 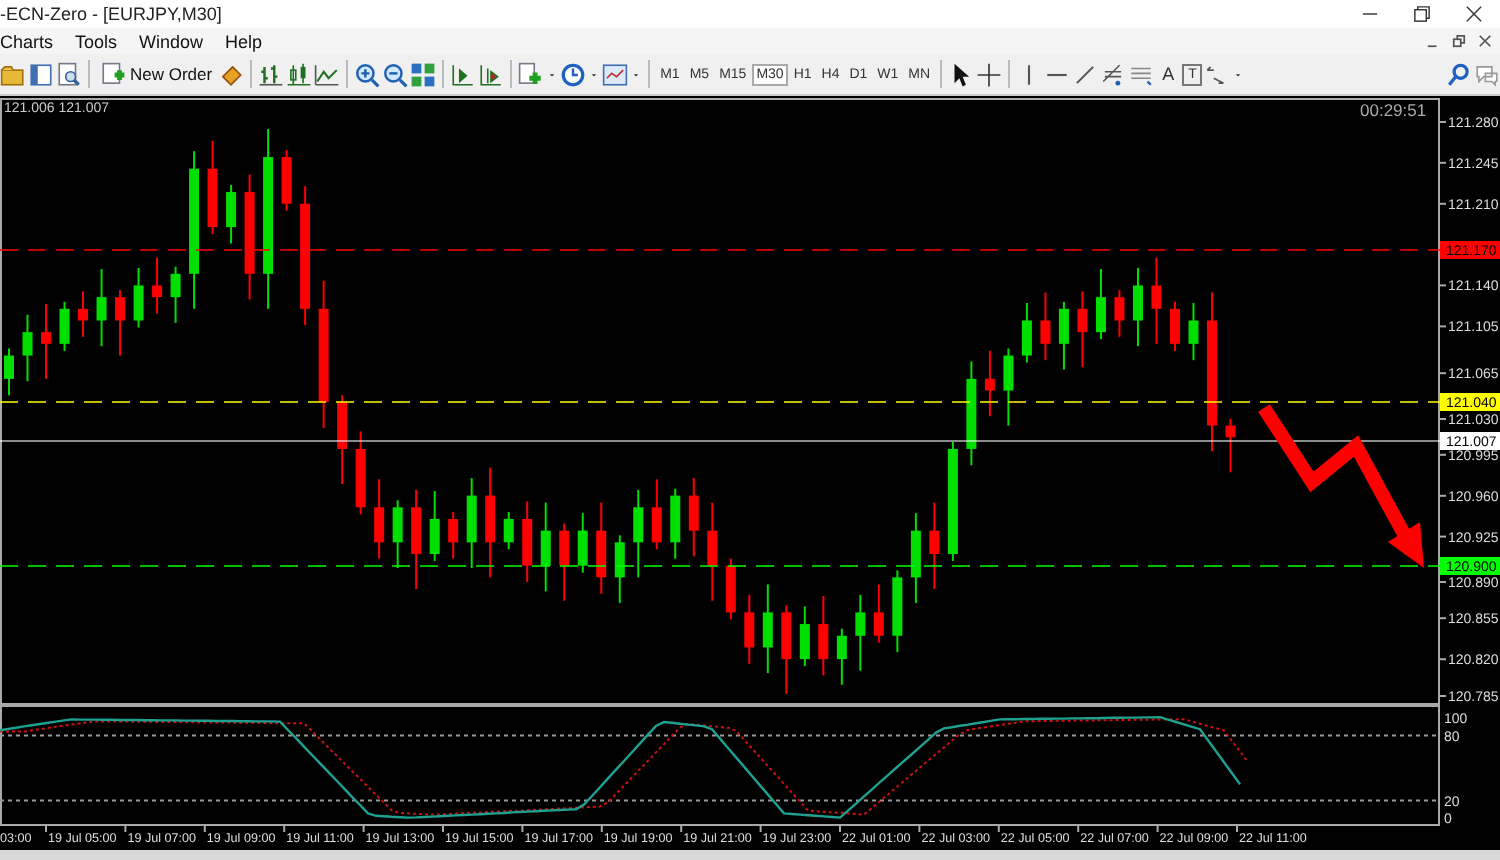 What do you see at coordinates (69, 74) in the screenshot?
I see `magnifier-document-icon` at bounding box center [69, 74].